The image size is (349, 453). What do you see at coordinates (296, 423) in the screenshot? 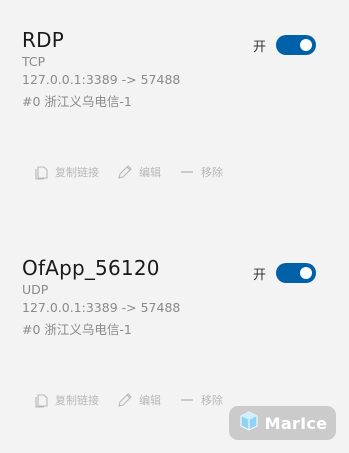
I see `watermark-text: MarIce` at bounding box center [296, 423].